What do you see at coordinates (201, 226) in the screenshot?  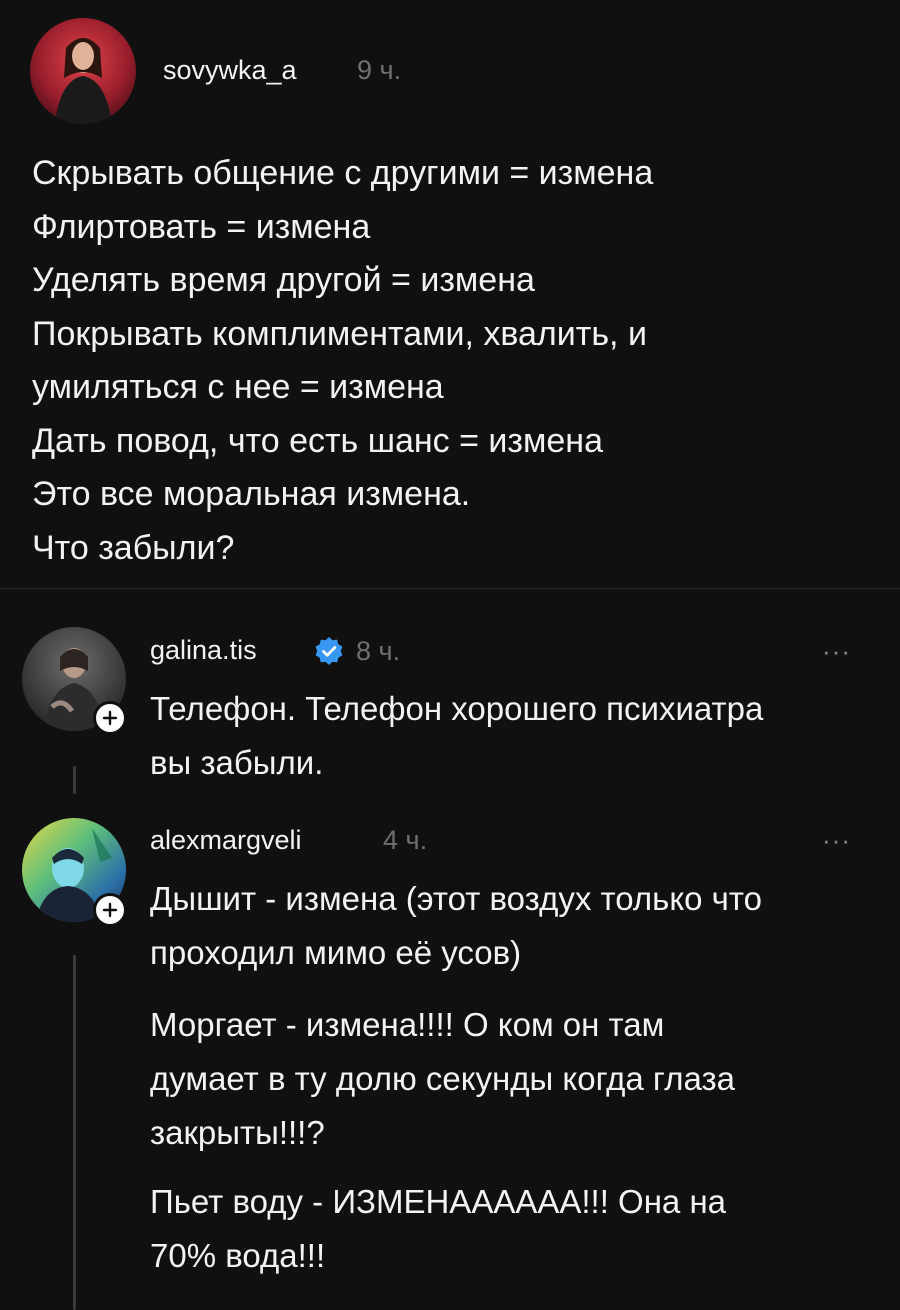 I see `post-line: Флиртовать = измена` at bounding box center [201, 226].